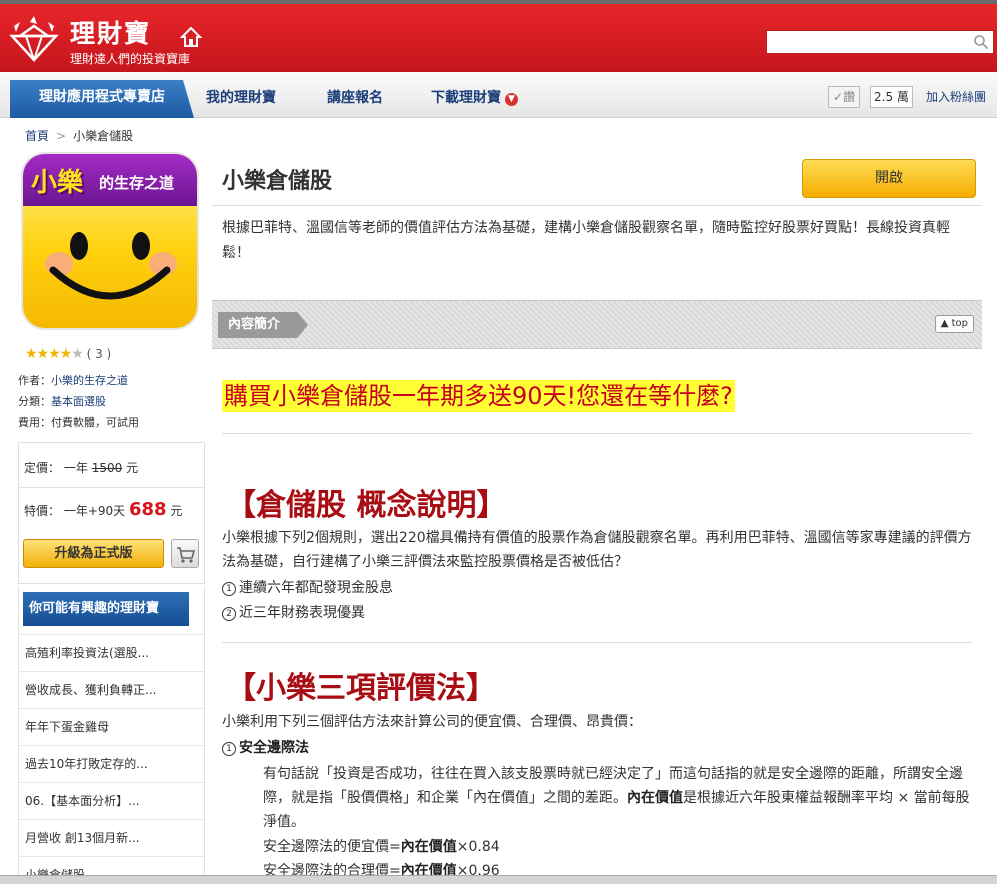 Image resolution: width=997 pixels, height=893 pixels. I want to click on title-divider, so click(597, 205).